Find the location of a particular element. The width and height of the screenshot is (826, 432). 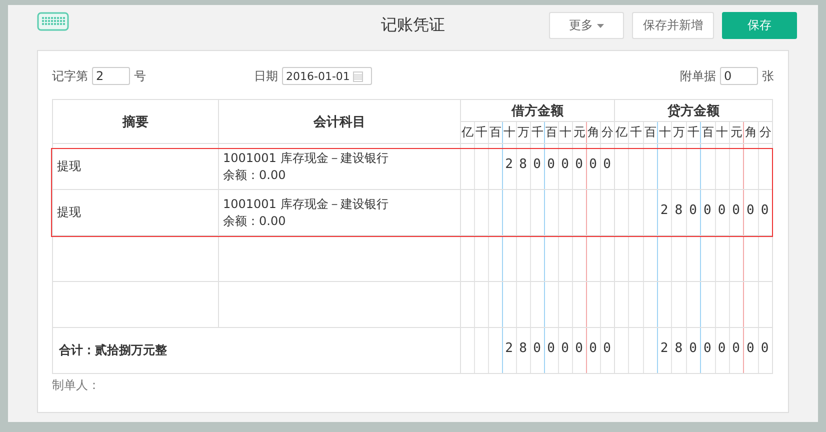

voucher-word-label: 记字第 is located at coordinates (70, 76).